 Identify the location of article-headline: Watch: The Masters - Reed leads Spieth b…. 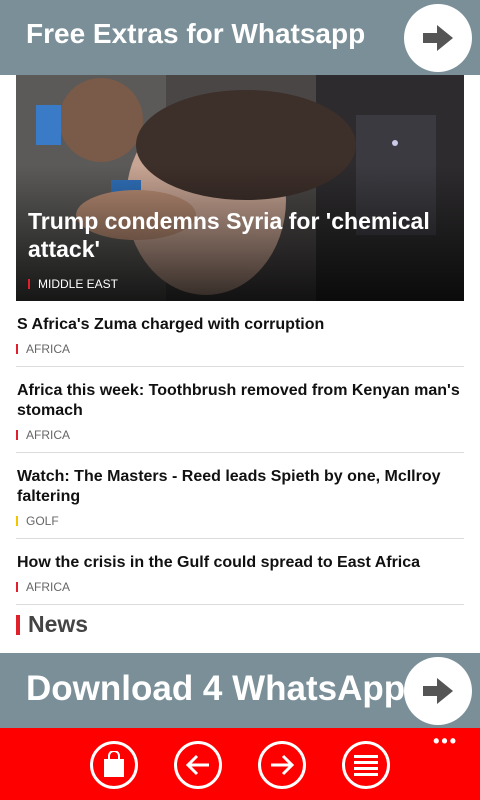
(229, 486).